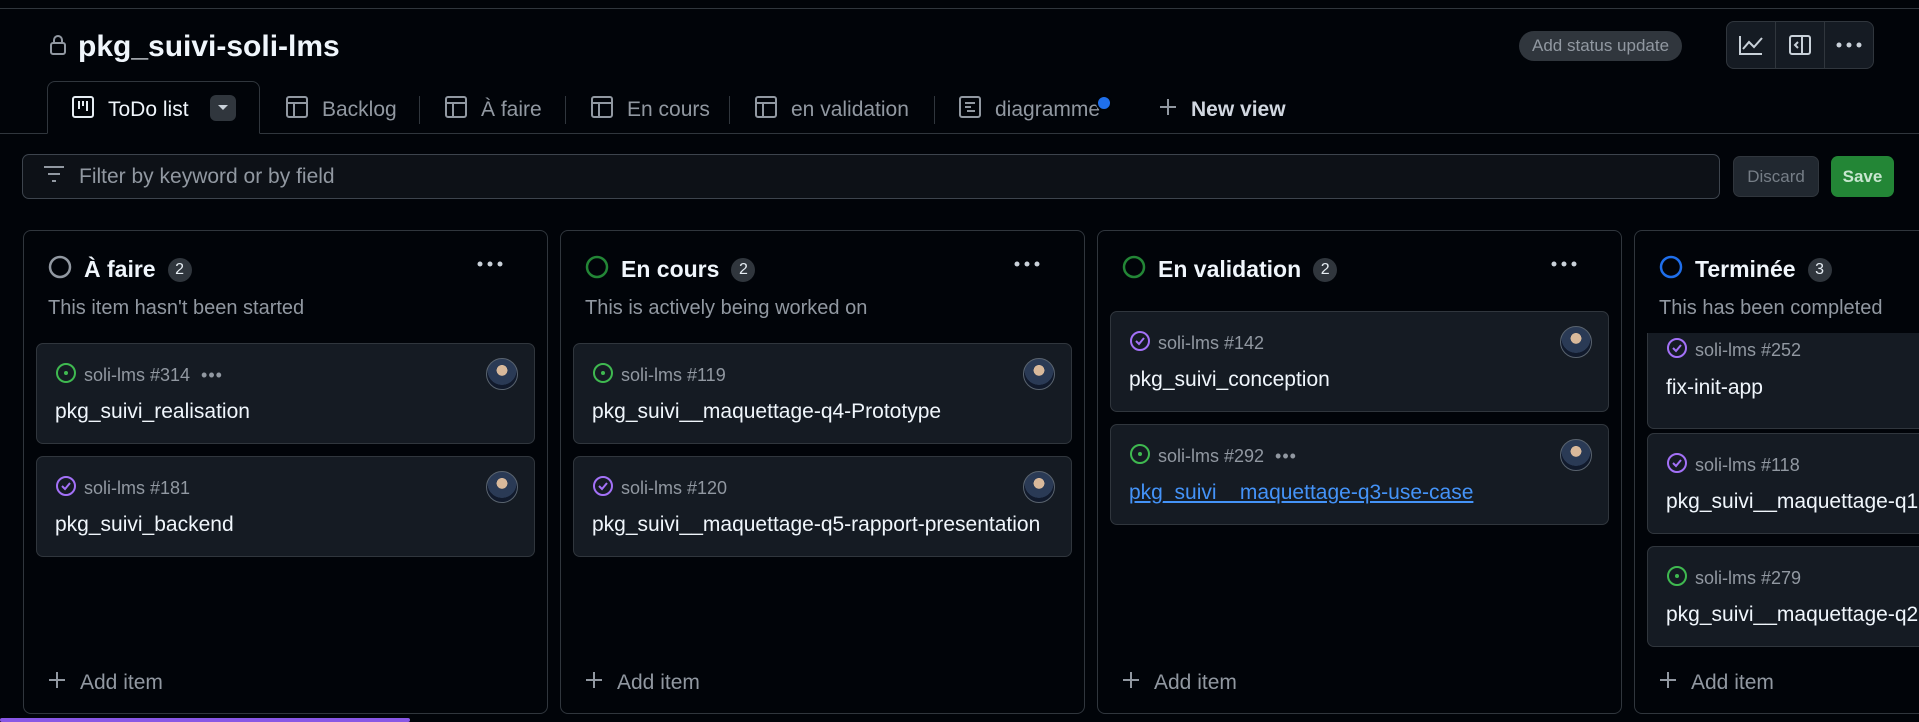 The height and width of the screenshot is (722, 1919). What do you see at coordinates (1792, 502) in the screenshot?
I see `issue-title: pkg_suivi__maquettage-q1-` at bounding box center [1792, 502].